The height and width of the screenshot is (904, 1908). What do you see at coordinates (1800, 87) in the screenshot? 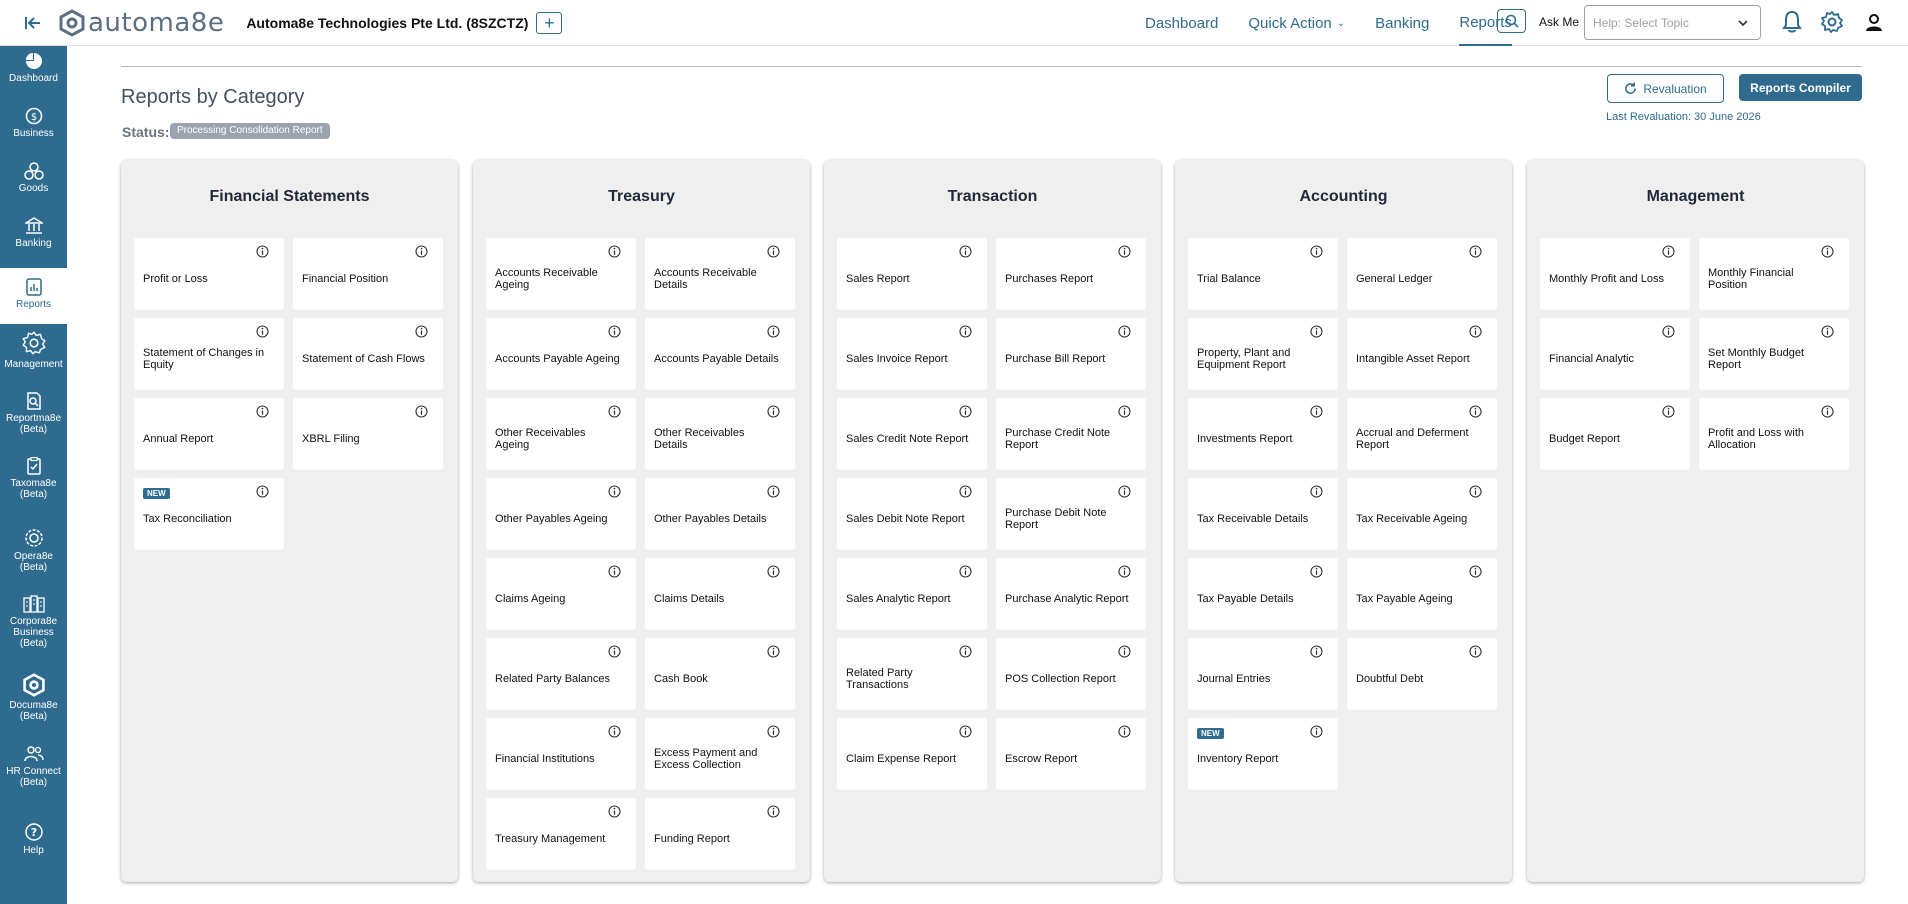
I see `reports-compiler-button: Reports Compiler` at bounding box center [1800, 87].